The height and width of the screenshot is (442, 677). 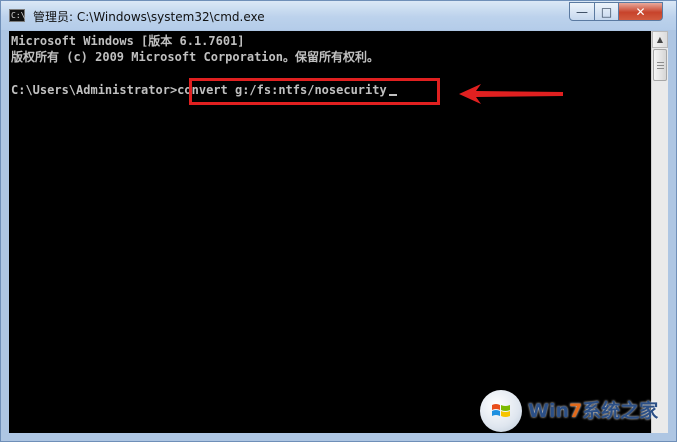 What do you see at coordinates (314, 91) in the screenshot?
I see `command-highlight-box` at bounding box center [314, 91].